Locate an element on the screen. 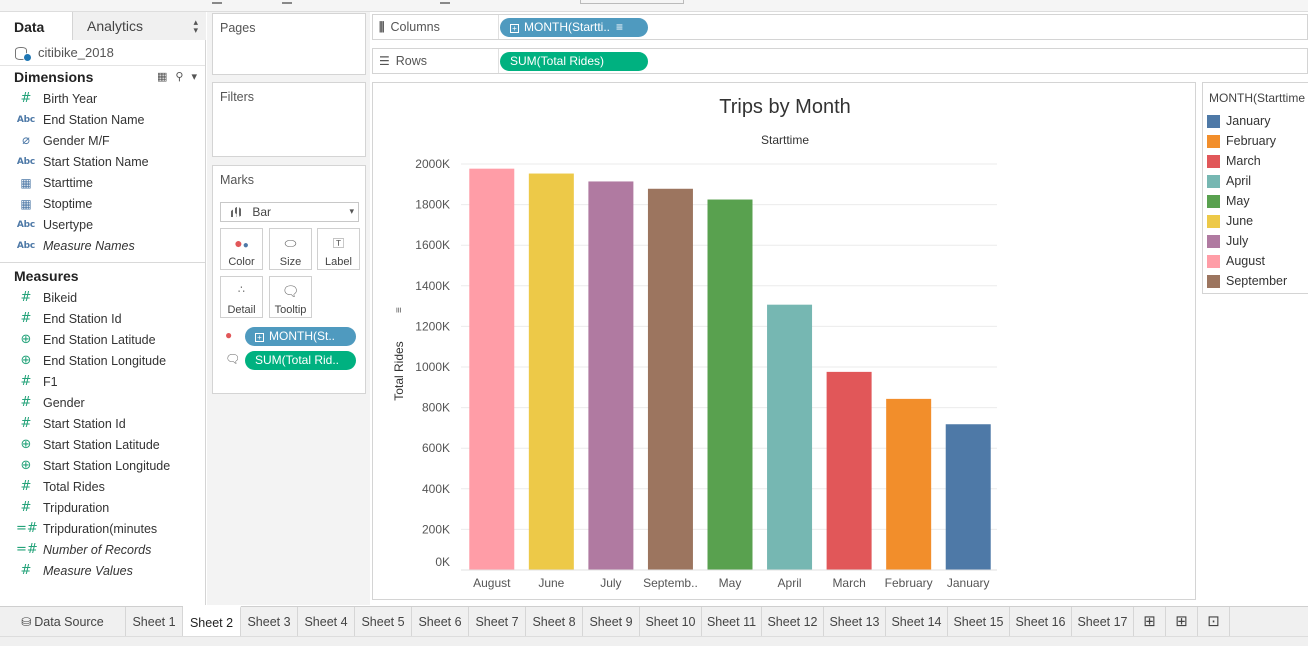  new-worksheet-icon: ⊞ is located at coordinates (1150, 622).